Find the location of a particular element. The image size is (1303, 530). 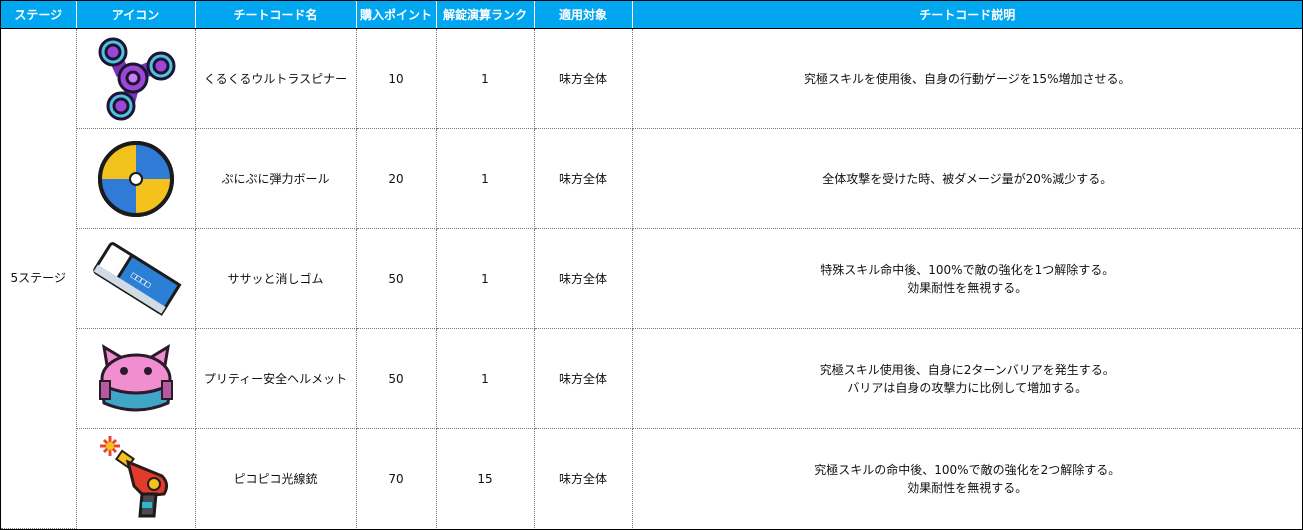

cheat-name: ぷにぷに弾力ボール is located at coordinates (276, 178).